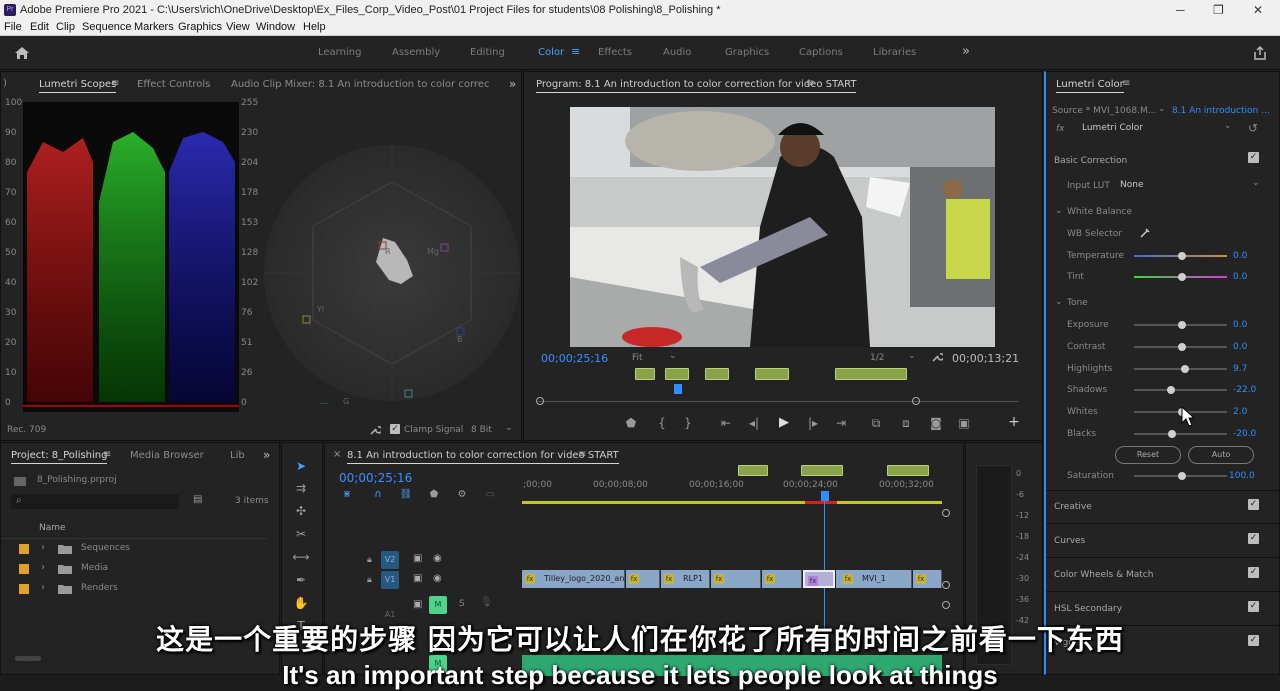  What do you see at coordinates (416, 52) in the screenshot?
I see `workspace-assembly: Assembly` at bounding box center [416, 52].